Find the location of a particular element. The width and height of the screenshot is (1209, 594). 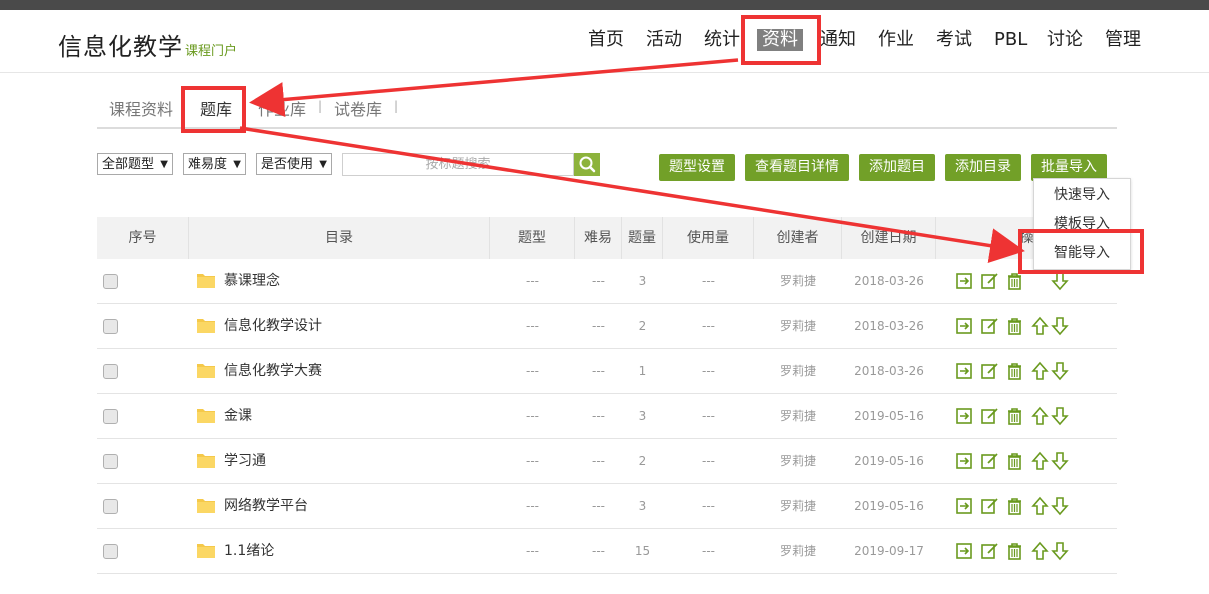

annotation-arrow-to-smart-import is located at coordinates (632, 194).